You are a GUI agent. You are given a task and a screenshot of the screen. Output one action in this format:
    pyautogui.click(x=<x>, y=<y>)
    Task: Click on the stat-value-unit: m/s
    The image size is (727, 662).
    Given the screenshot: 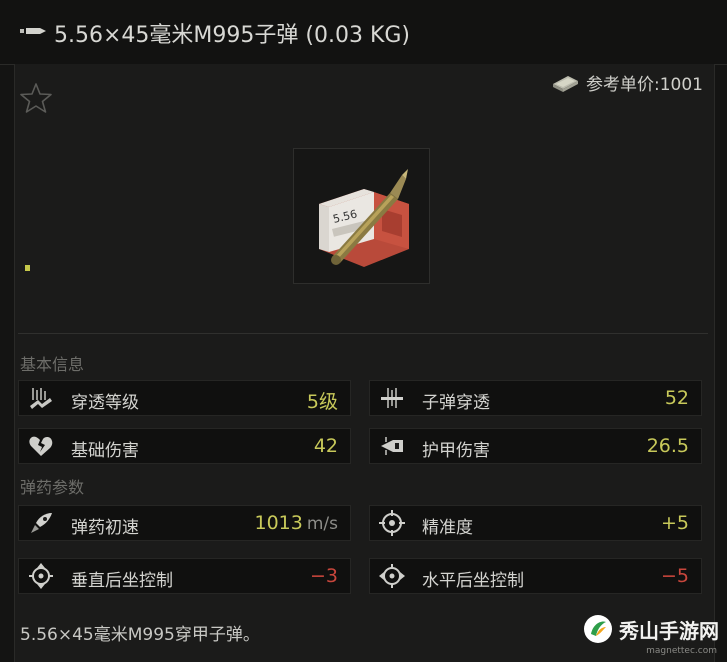 What is the action you would take?
    pyautogui.click(x=322, y=524)
    